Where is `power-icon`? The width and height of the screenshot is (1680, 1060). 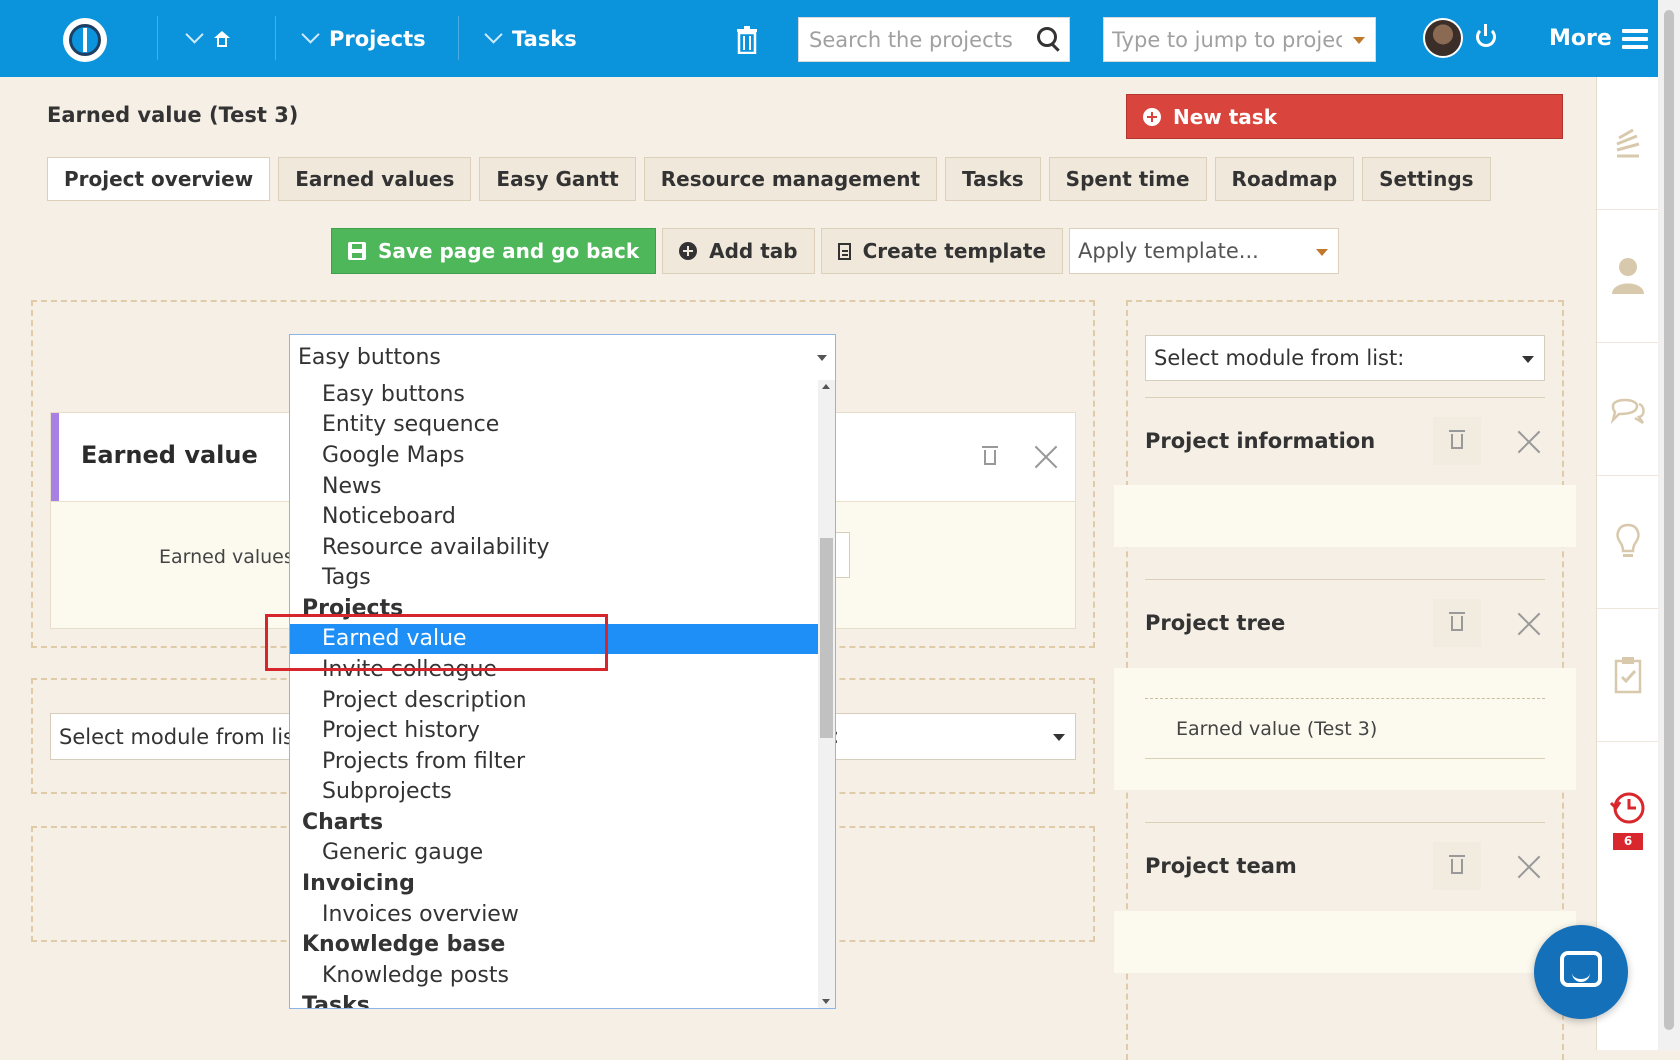
power-icon is located at coordinates (1486, 35).